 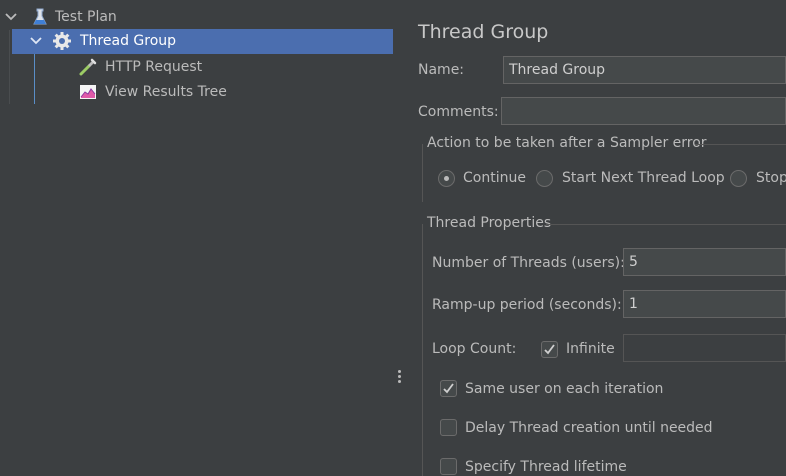 I want to click on same-user-checkbox, so click(x=448, y=388).